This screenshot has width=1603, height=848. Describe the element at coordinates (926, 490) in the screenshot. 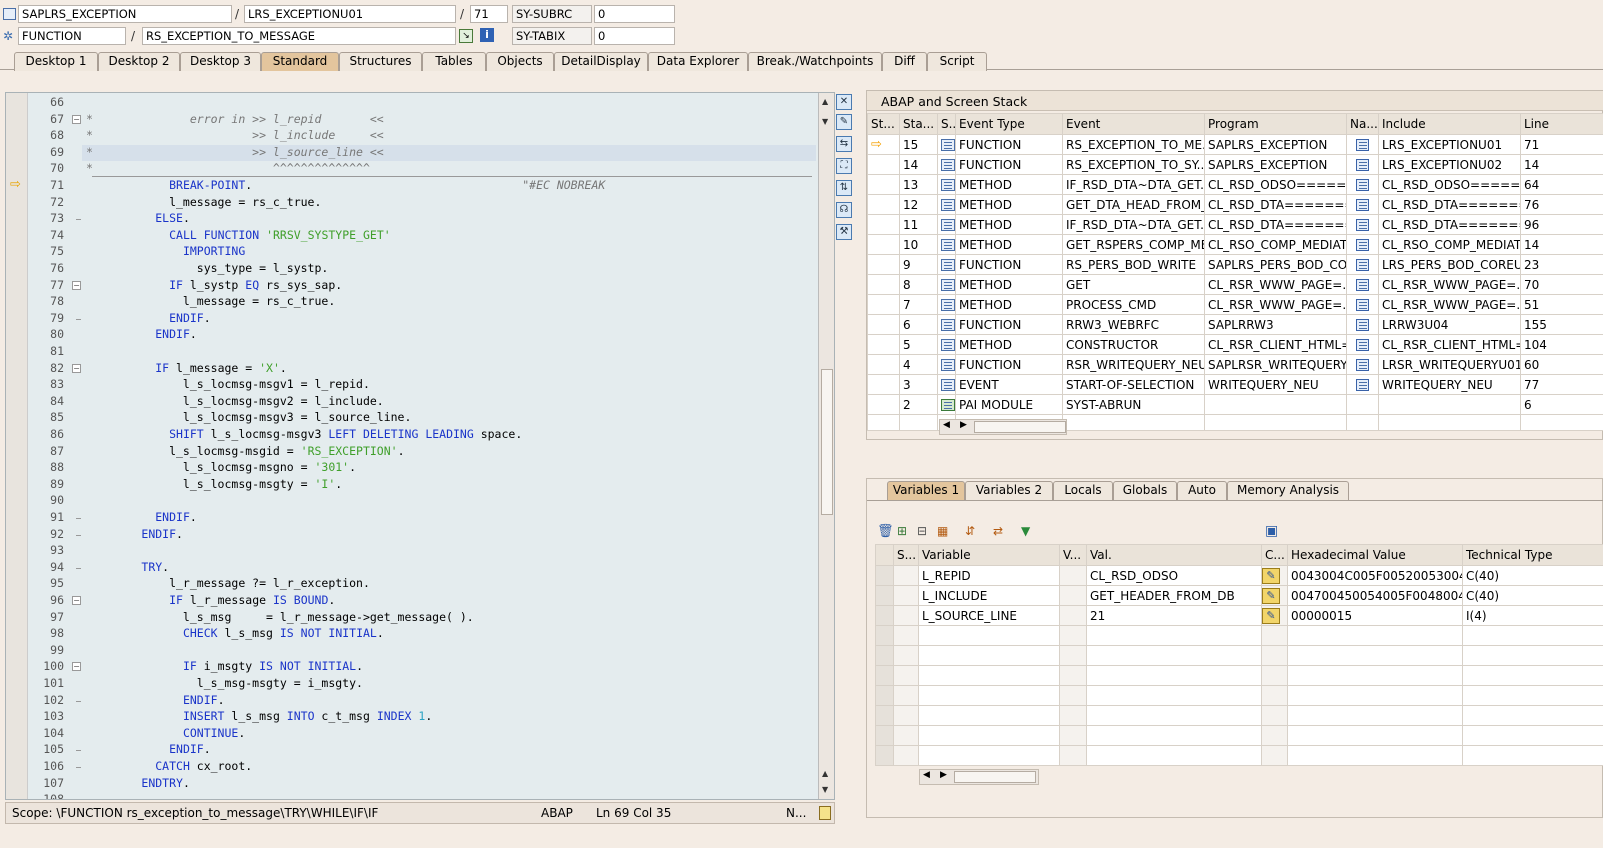

I see `tab-variables-1: Variables 1` at that location.